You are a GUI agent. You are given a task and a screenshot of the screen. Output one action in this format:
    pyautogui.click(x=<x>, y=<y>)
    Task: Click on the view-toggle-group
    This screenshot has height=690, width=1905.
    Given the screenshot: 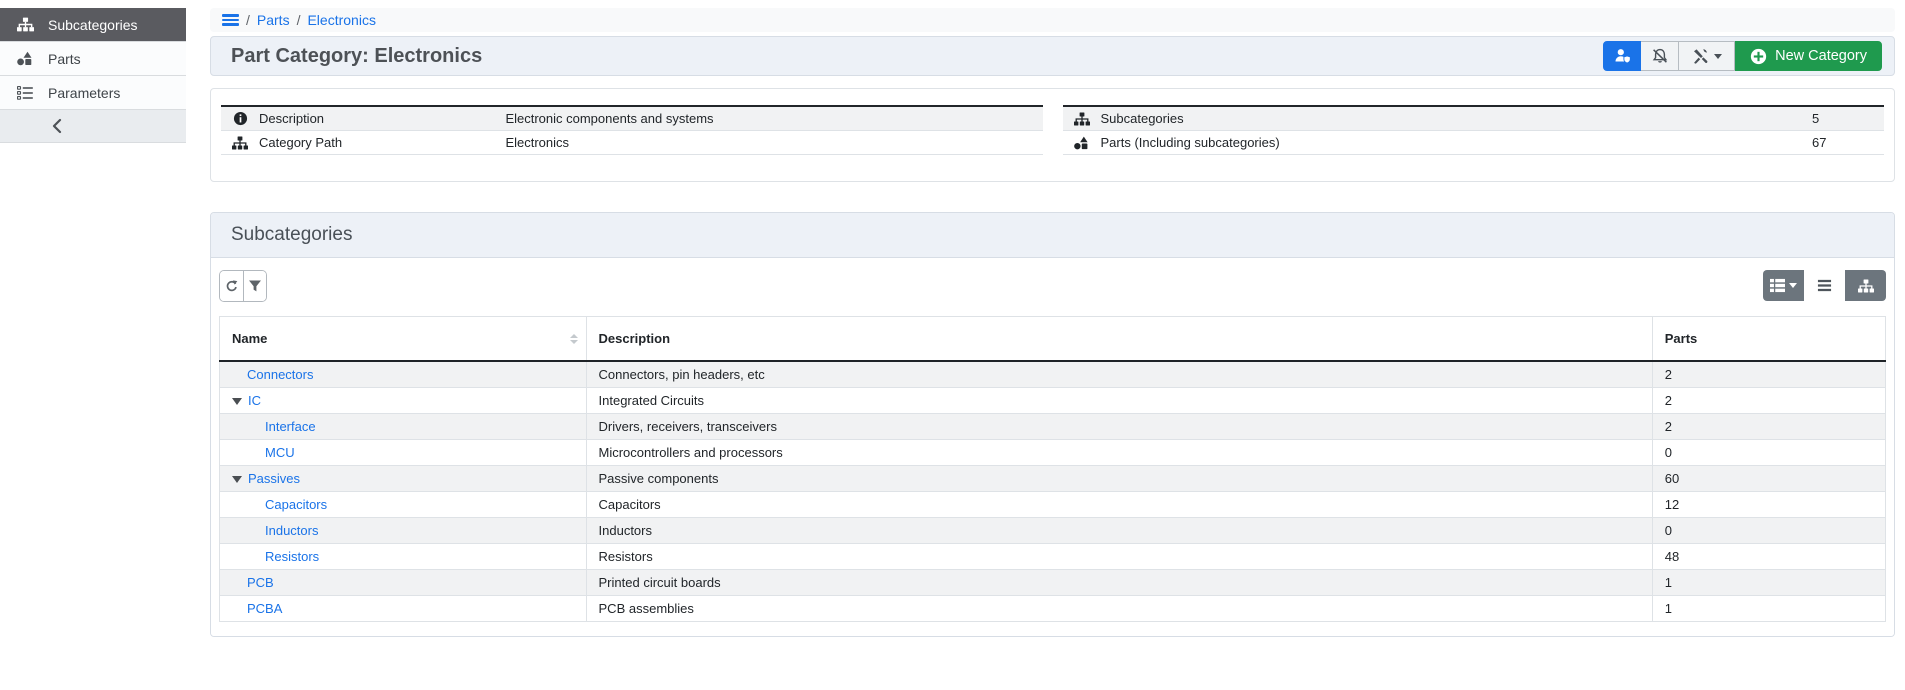 What is the action you would take?
    pyautogui.click(x=1824, y=285)
    